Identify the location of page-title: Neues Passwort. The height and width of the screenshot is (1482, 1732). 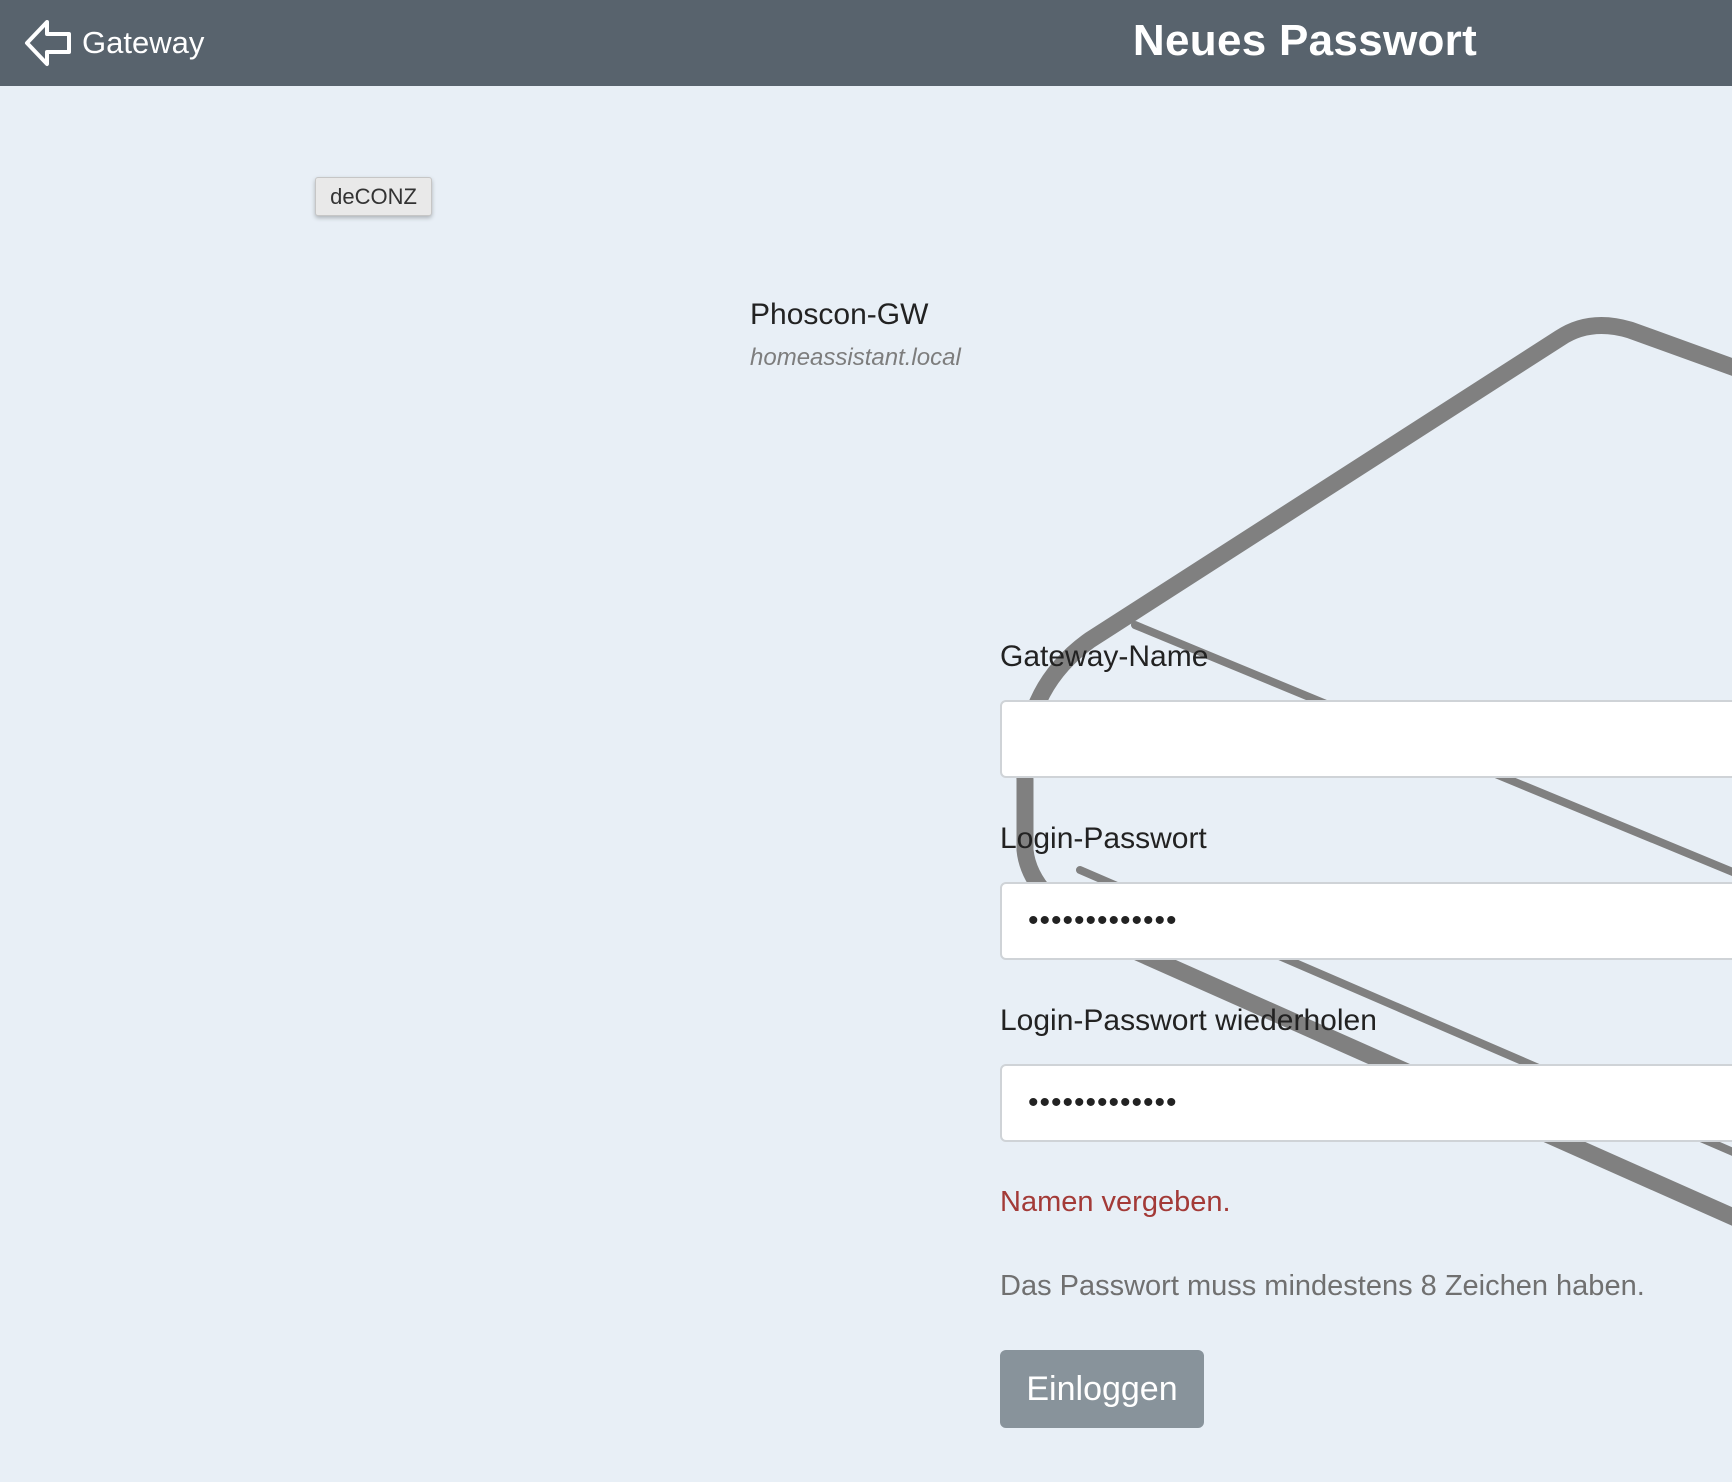
(1305, 40).